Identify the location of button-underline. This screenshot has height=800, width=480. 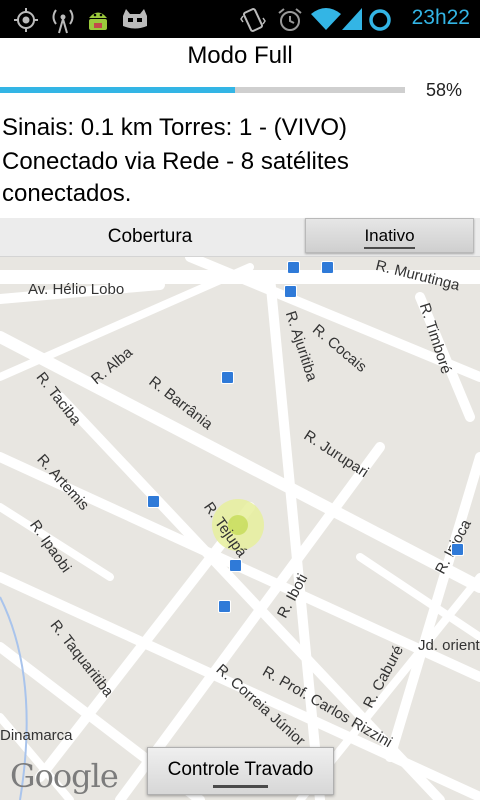
(240, 786).